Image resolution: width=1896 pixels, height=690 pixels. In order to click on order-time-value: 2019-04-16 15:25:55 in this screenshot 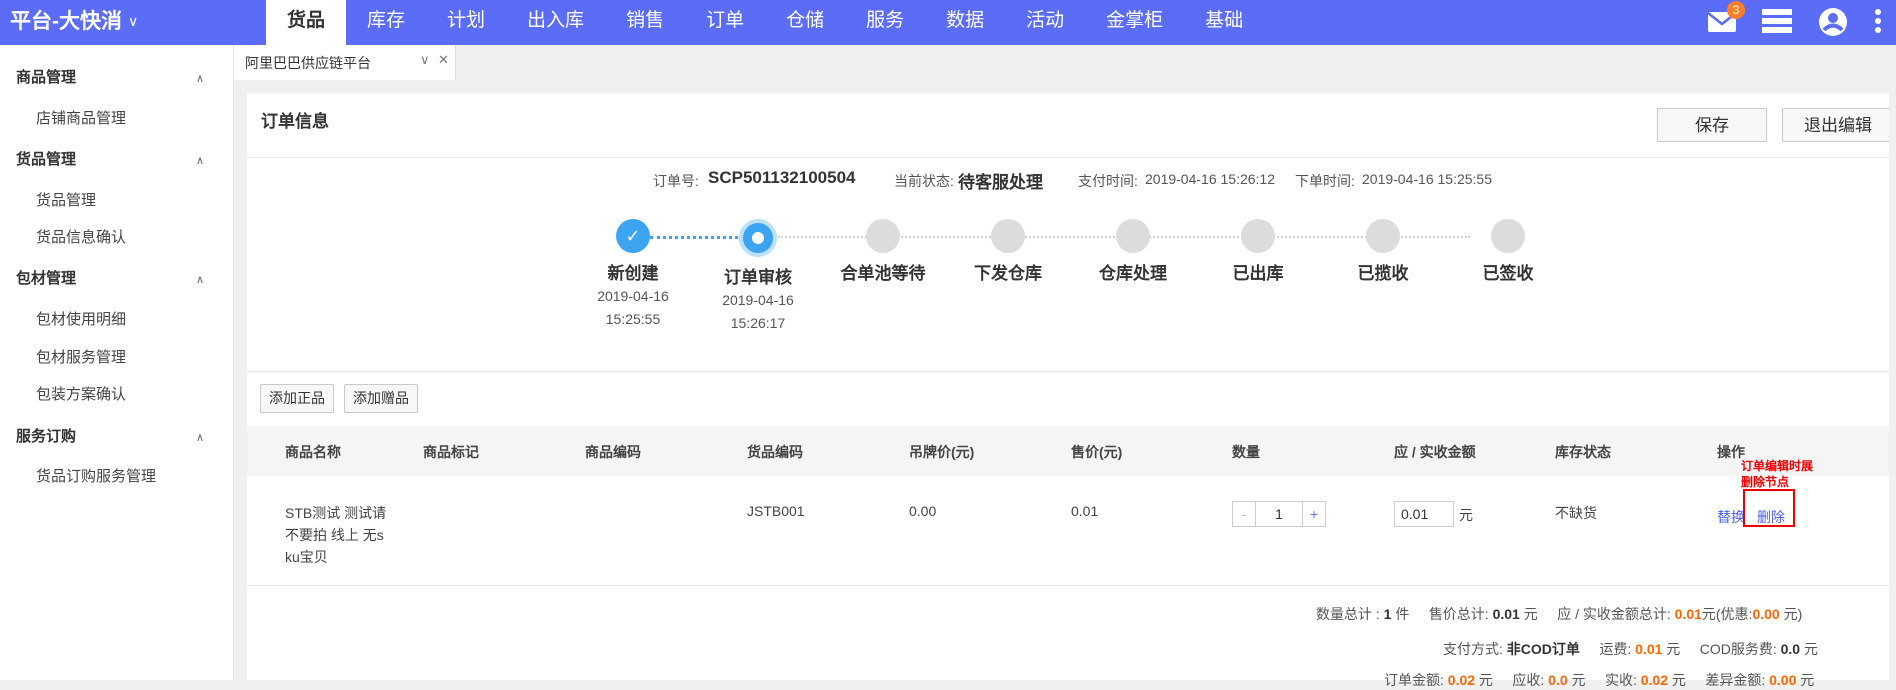, I will do `click(1427, 179)`.